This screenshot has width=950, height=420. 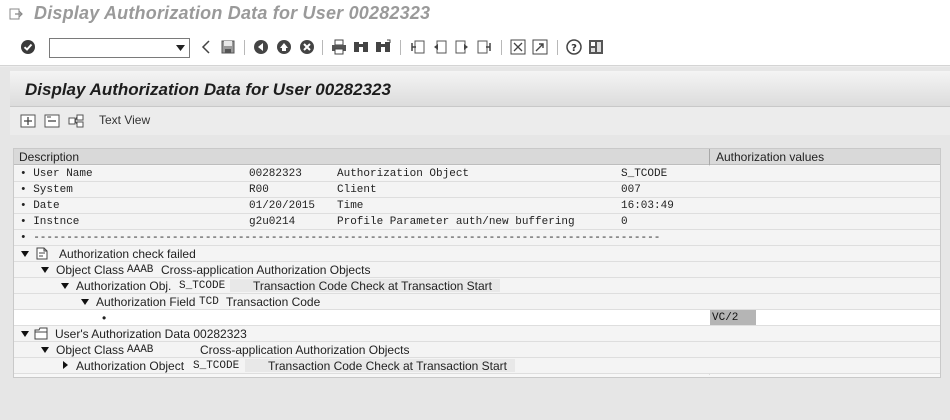 What do you see at coordinates (631, 190) in the screenshot?
I see `info-value: 007` at bounding box center [631, 190].